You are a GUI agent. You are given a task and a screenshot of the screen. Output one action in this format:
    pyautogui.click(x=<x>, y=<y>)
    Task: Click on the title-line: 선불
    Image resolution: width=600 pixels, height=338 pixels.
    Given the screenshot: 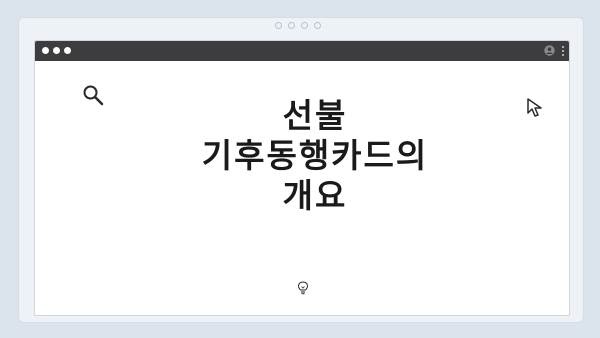 What is the action you would take?
    pyautogui.click(x=315, y=115)
    